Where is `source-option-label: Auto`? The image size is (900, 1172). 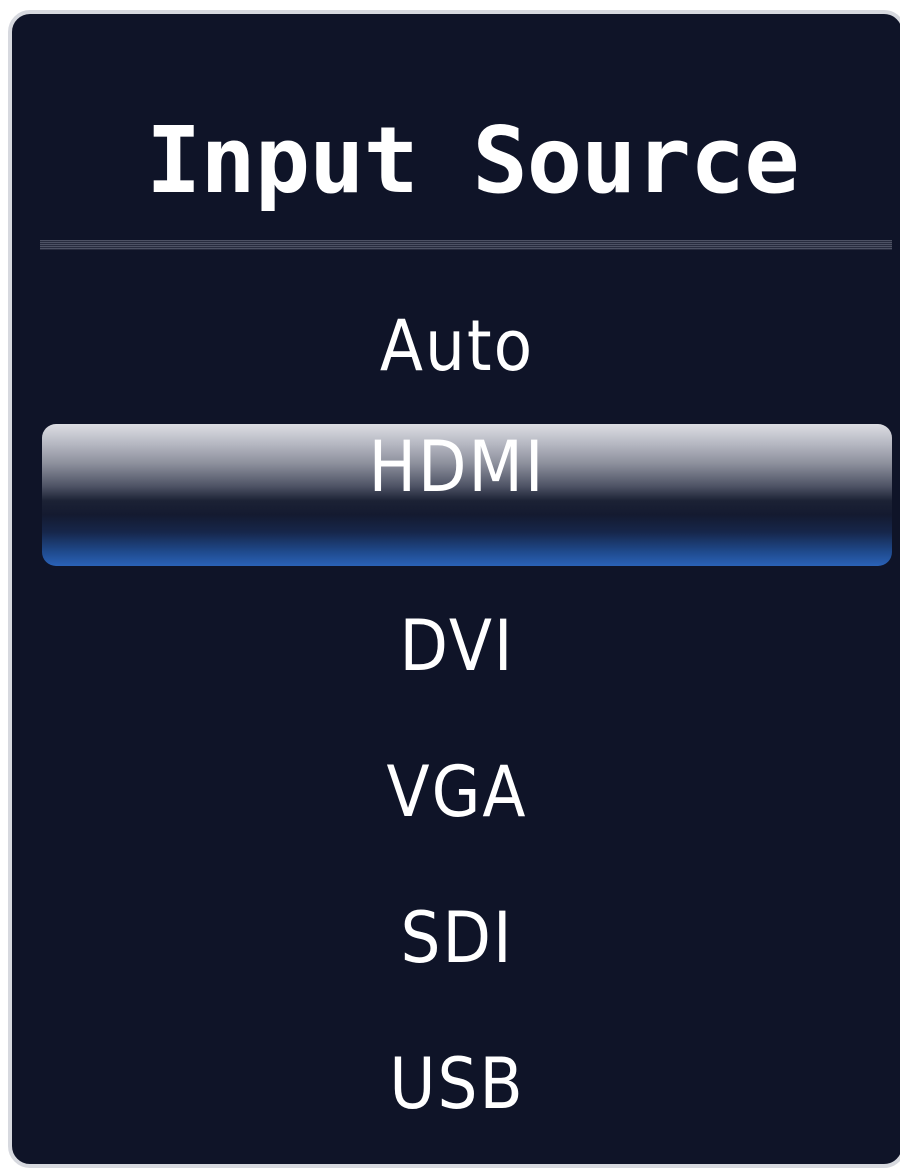
source-option-label: Auto is located at coordinates (457, 346).